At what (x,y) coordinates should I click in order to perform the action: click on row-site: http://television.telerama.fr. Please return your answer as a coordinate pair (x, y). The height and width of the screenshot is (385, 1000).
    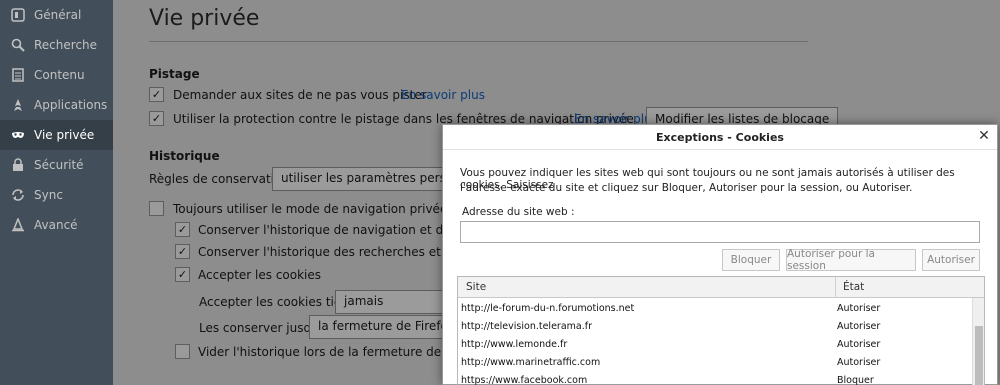
    Looking at the image, I should click on (526, 326).